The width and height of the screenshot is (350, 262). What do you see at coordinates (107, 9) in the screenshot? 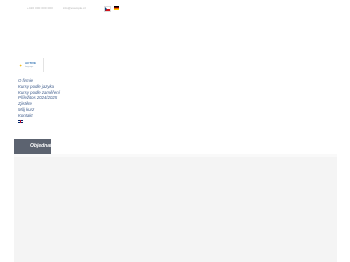
I see `flag-cz-icon` at bounding box center [107, 9].